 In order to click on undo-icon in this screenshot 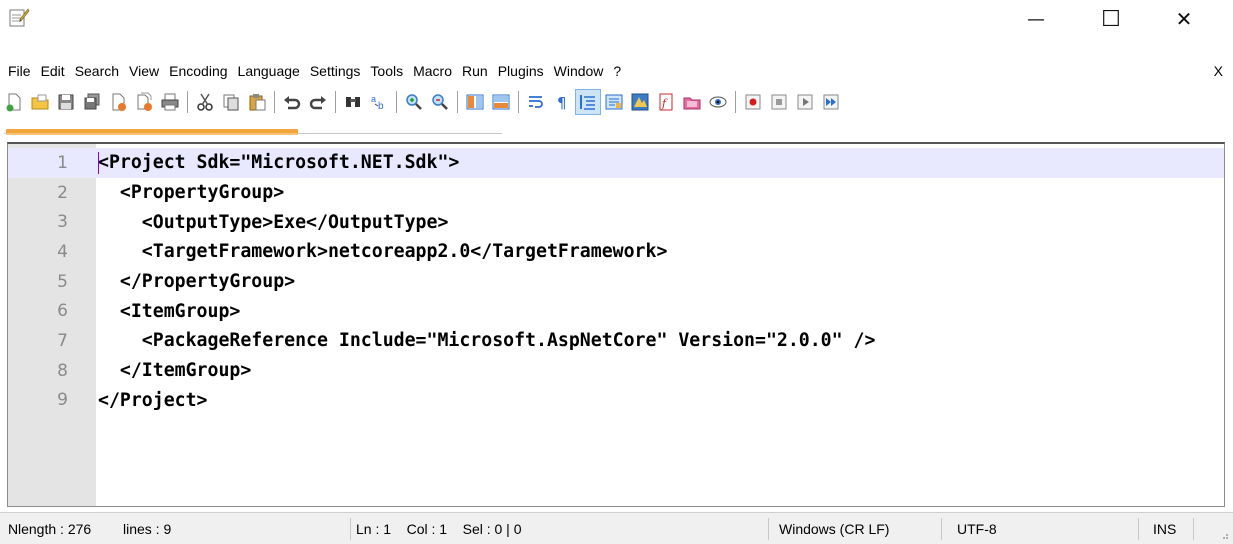, I will do `click(292, 103)`.